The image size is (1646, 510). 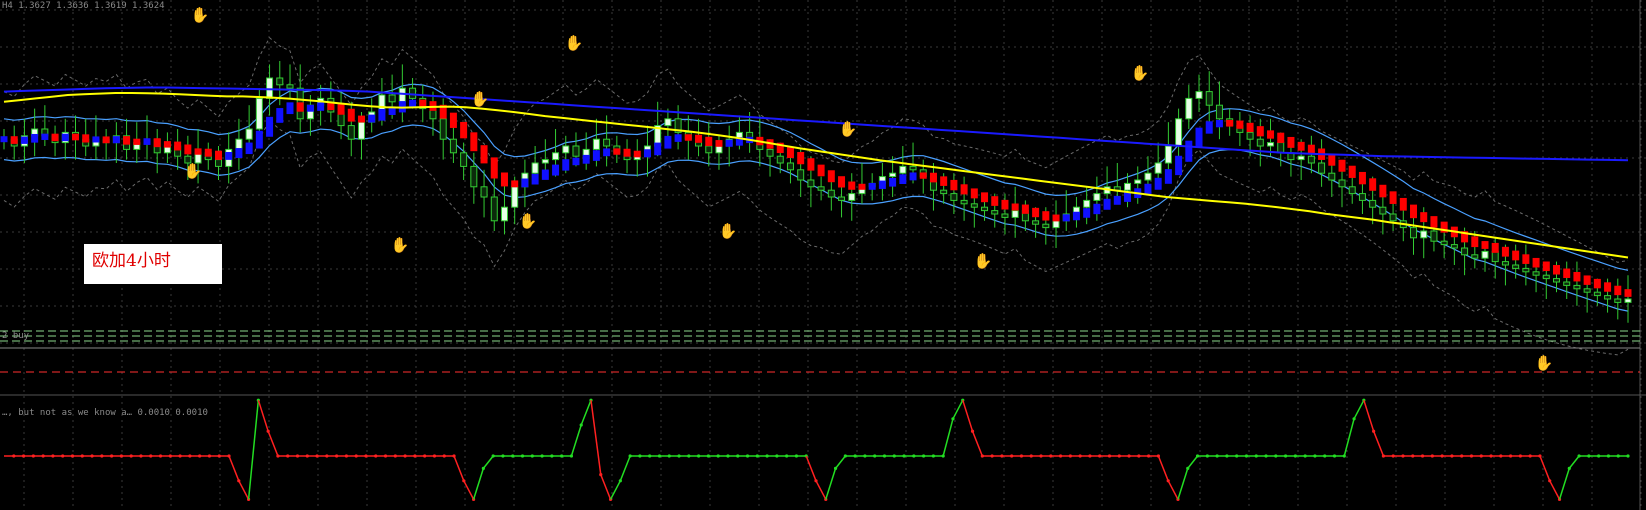 What do you see at coordinates (200, 15) in the screenshot?
I see `fractal-top-icon: ✋` at bounding box center [200, 15].